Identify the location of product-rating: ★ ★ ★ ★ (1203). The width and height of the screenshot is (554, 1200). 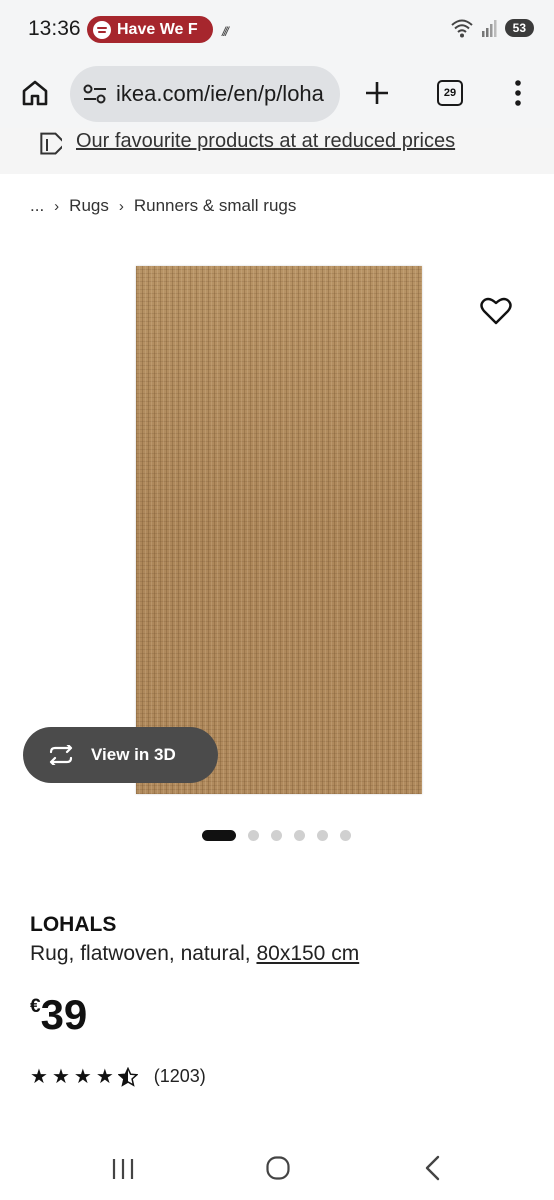
(118, 1076).